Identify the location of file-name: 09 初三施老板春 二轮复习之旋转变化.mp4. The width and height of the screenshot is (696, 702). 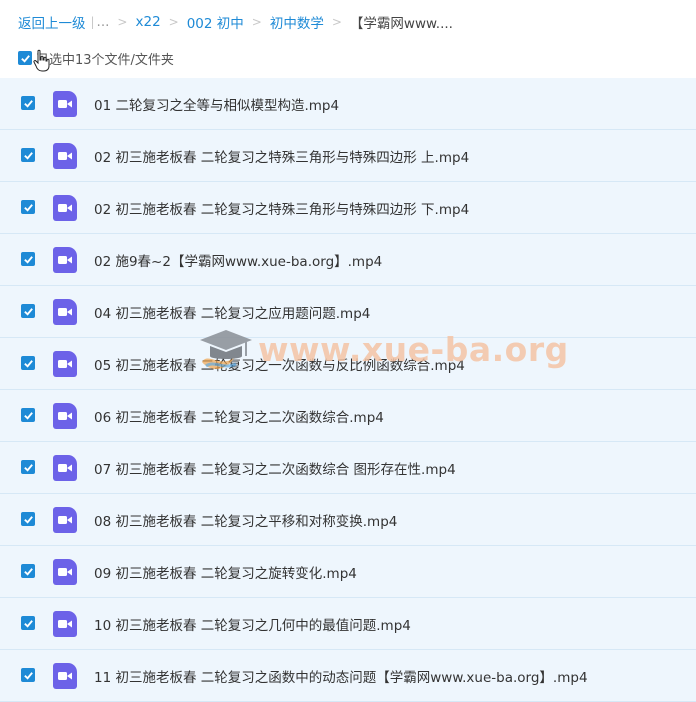
(225, 572).